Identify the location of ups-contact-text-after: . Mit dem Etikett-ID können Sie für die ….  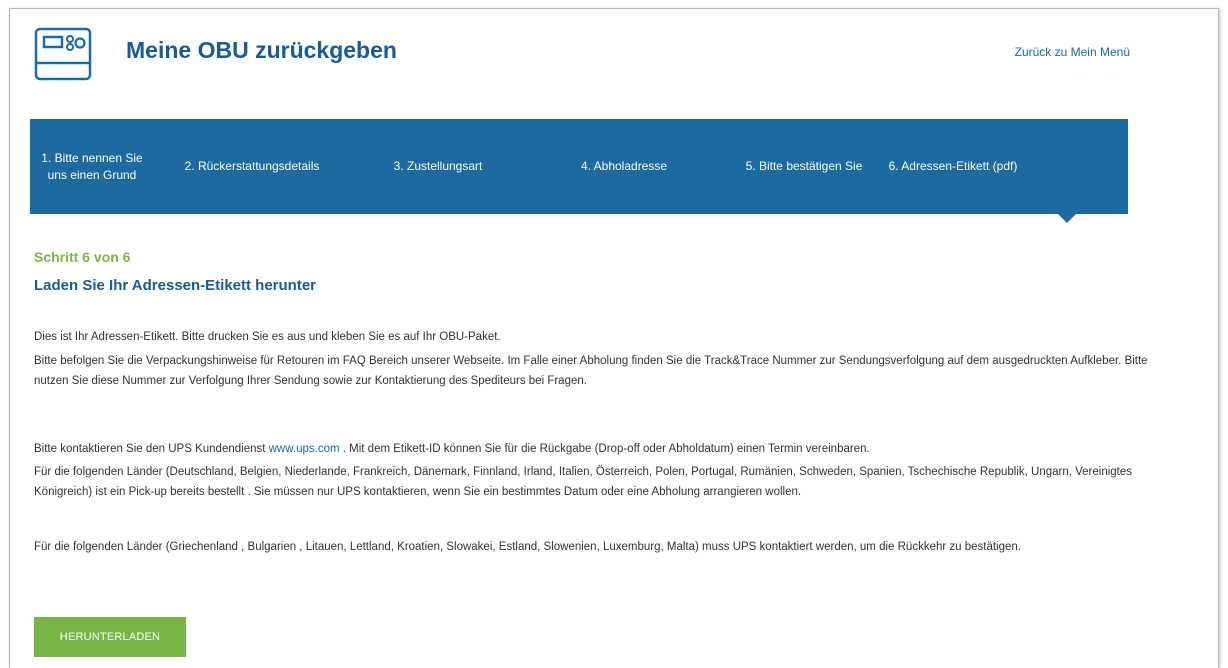
(604, 449).